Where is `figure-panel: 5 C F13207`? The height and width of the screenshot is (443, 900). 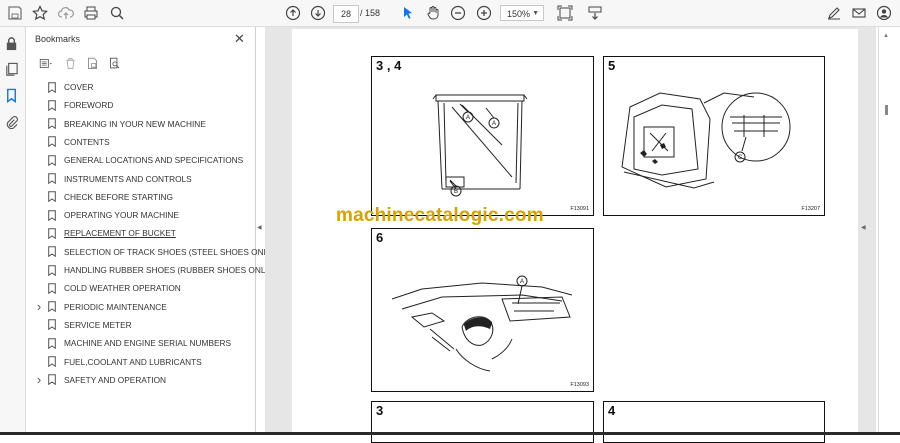
figure-panel: 5 C F13207 is located at coordinates (714, 136).